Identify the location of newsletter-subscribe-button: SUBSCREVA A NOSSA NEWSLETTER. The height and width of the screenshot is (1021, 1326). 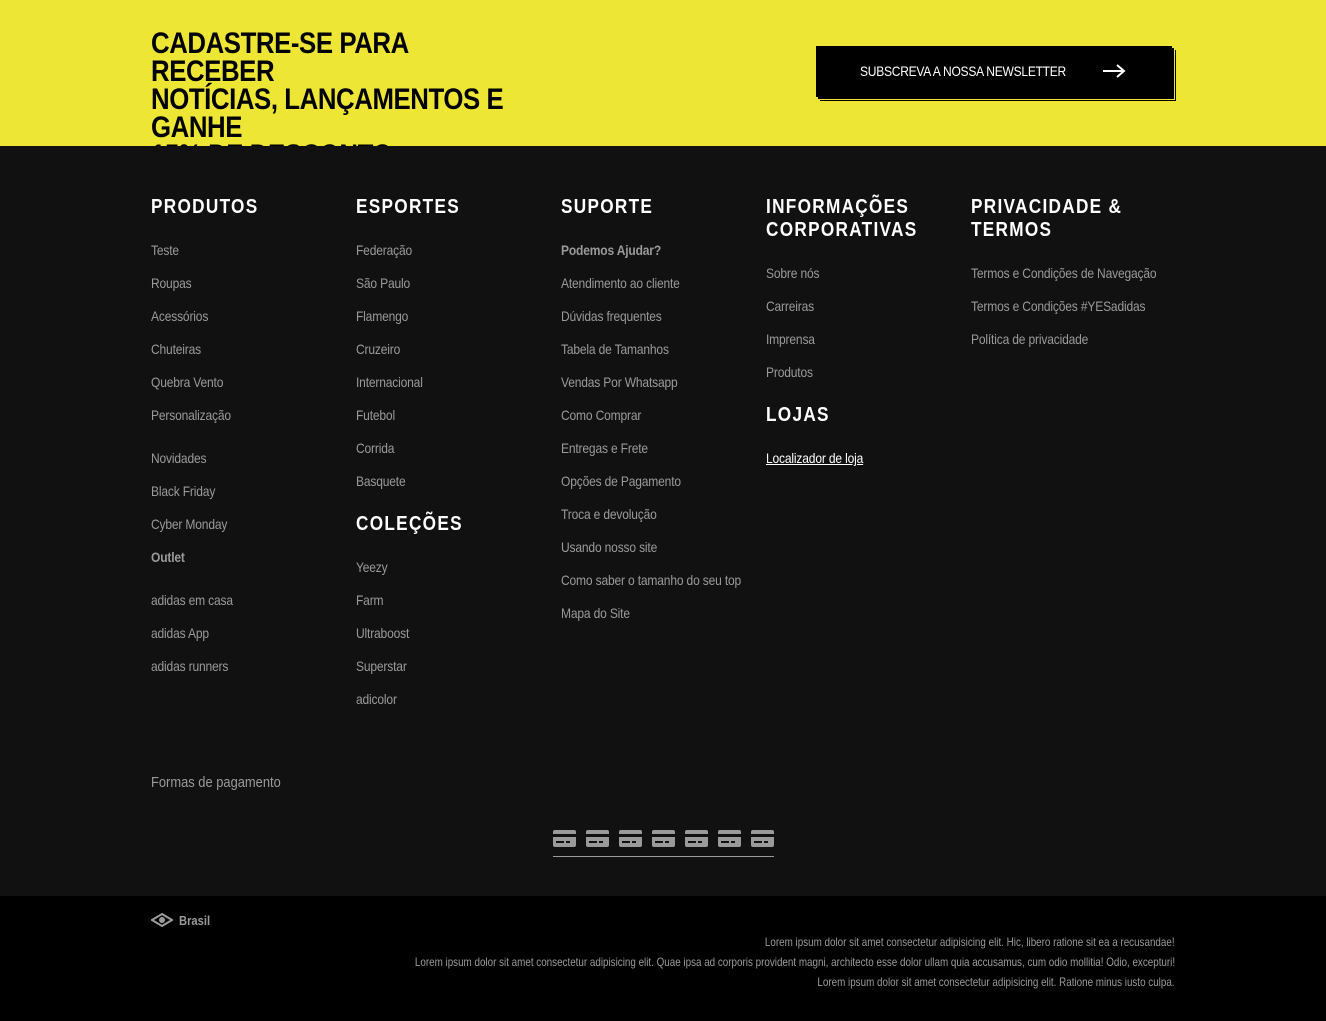
(994, 71).